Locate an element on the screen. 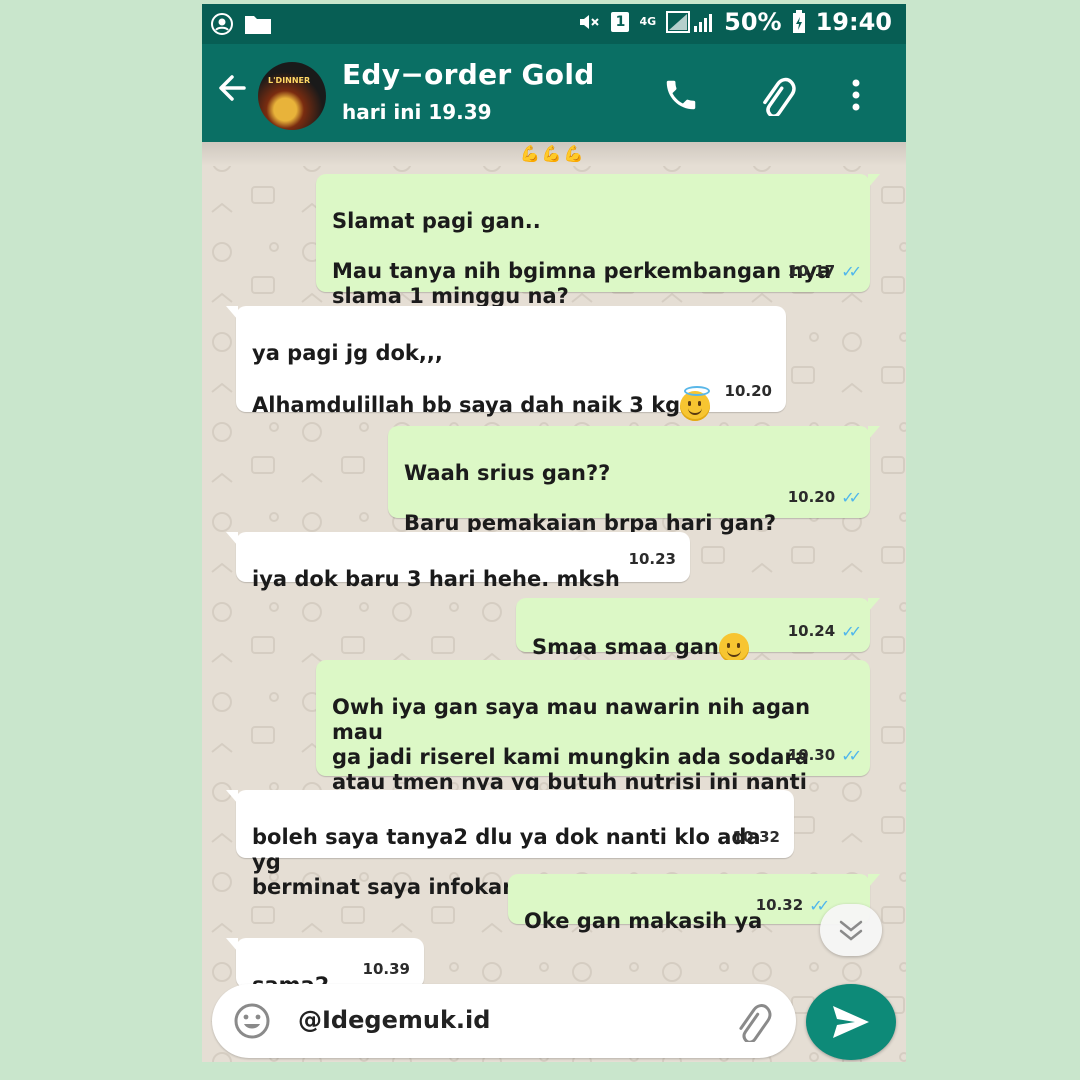 This screenshot has height=1080, width=1080. message-time: 10.39 is located at coordinates (386, 969).